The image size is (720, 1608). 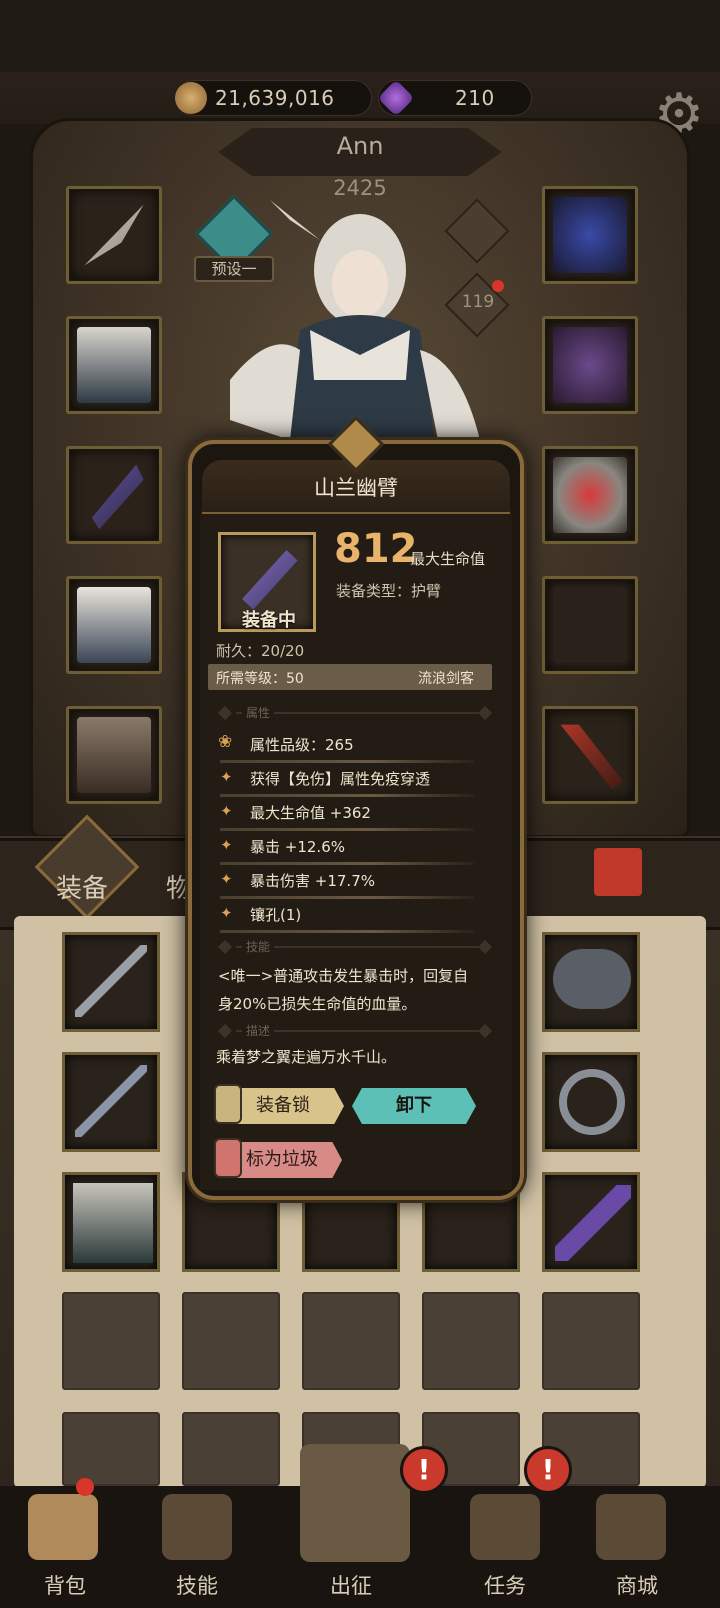 What do you see at coordinates (225, 742) in the screenshot?
I see `lotus-icon: ❀` at bounding box center [225, 742].